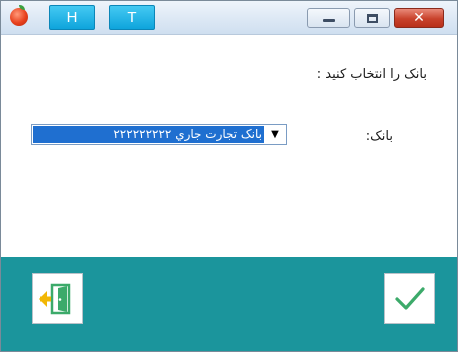 This screenshot has height=352, width=458. I want to click on confirm-button, so click(409, 298).